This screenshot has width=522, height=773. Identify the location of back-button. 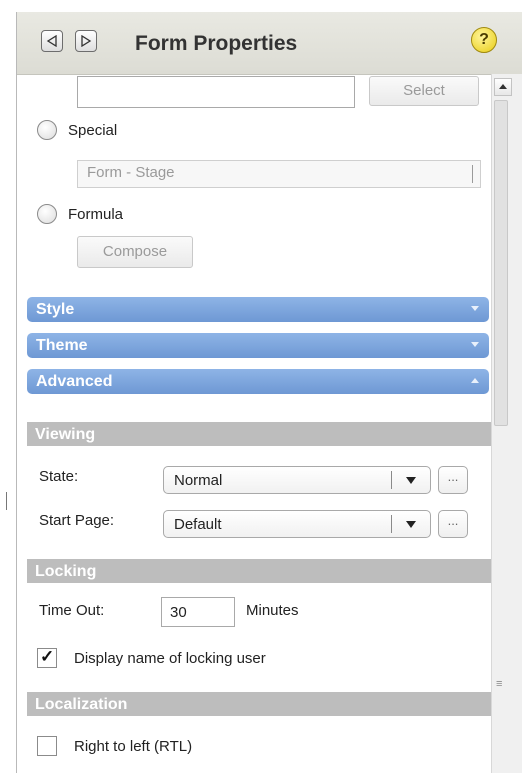
(52, 41).